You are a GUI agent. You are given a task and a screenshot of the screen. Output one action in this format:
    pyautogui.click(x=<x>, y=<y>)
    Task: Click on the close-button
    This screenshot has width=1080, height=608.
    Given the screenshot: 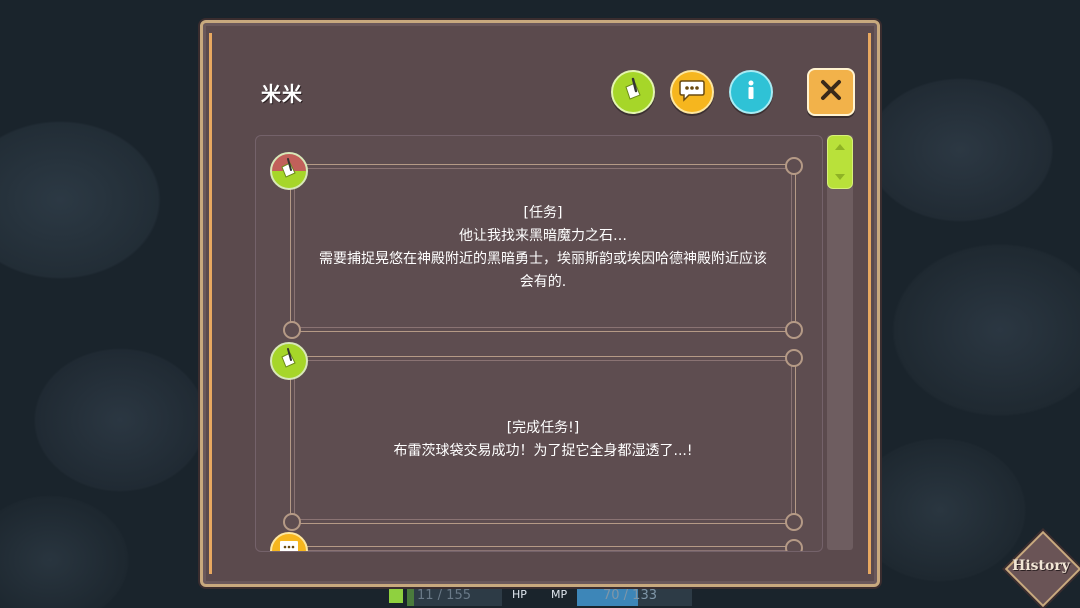 What is the action you would take?
    pyautogui.click(x=831, y=92)
    